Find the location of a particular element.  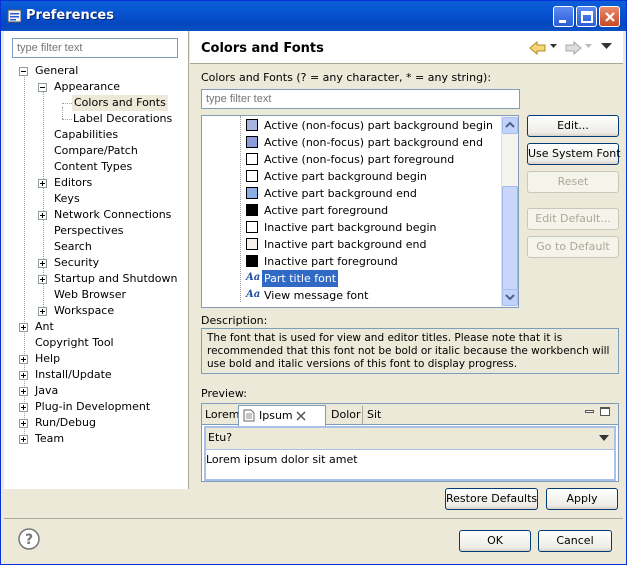

list-item: Active part background begin is located at coordinates (345, 176).